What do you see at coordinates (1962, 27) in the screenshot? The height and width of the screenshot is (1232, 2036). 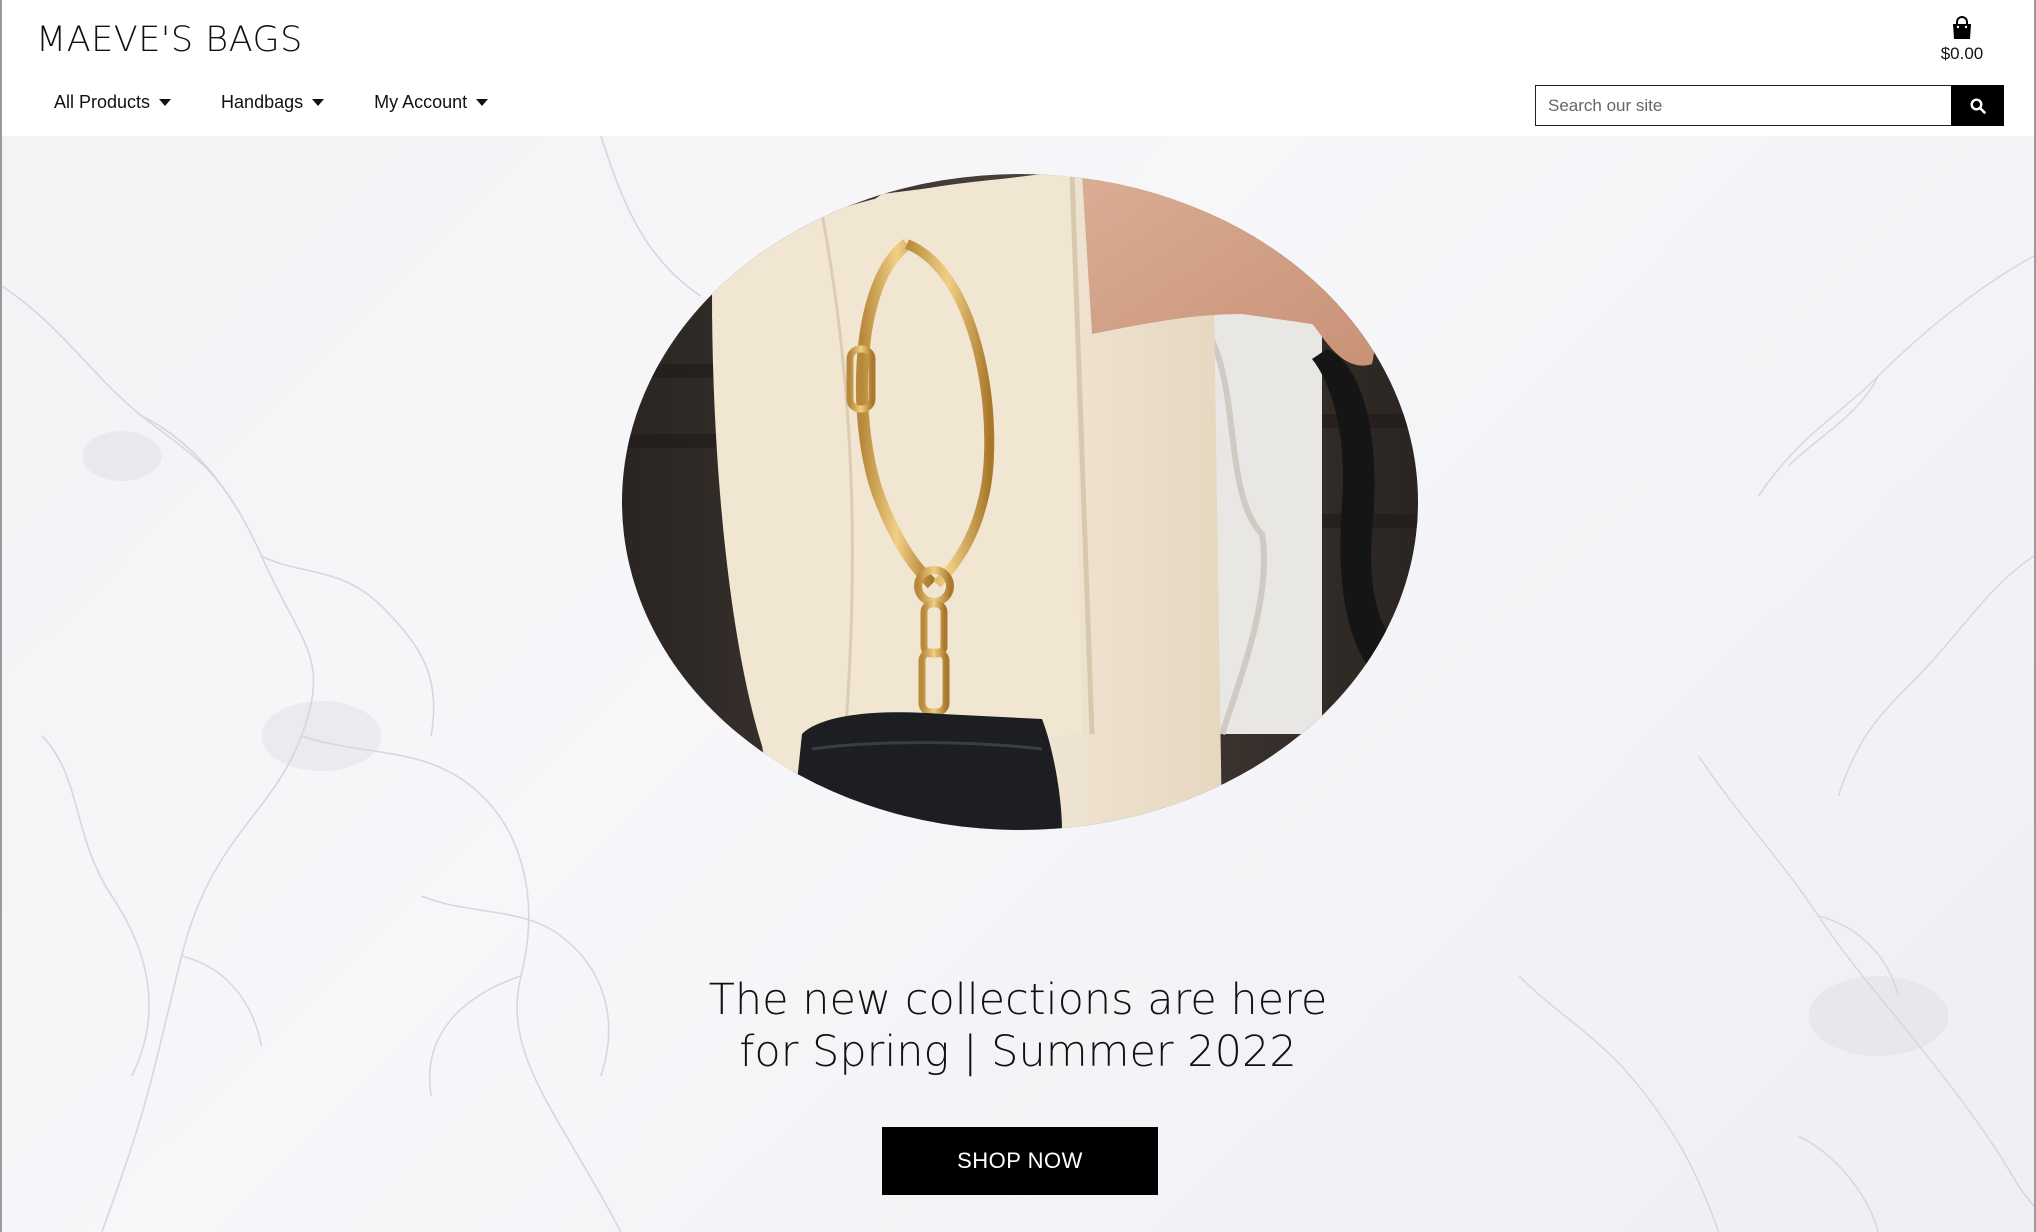 I see `shopping-bag-icon` at bounding box center [1962, 27].